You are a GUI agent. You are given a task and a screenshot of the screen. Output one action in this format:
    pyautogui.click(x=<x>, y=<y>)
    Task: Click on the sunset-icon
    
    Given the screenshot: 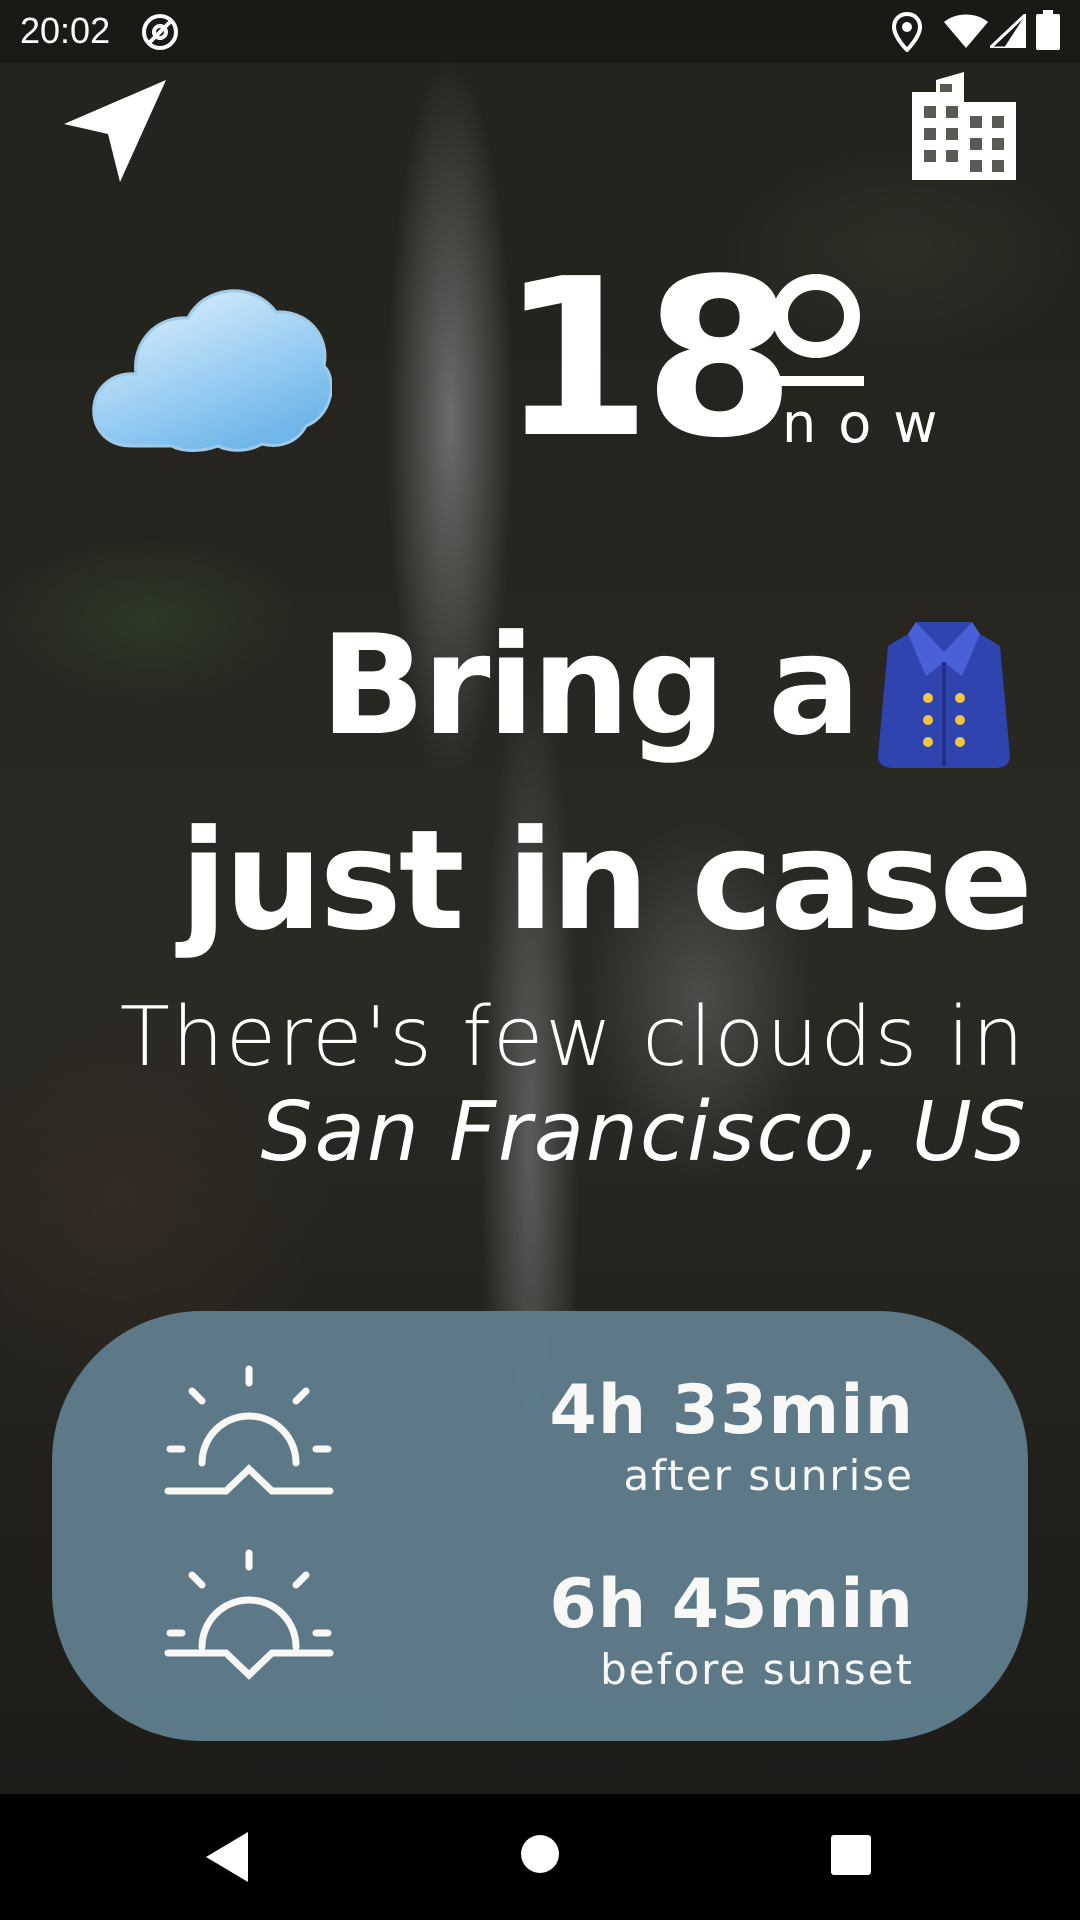 What is the action you would take?
    pyautogui.click(x=249, y=1614)
    